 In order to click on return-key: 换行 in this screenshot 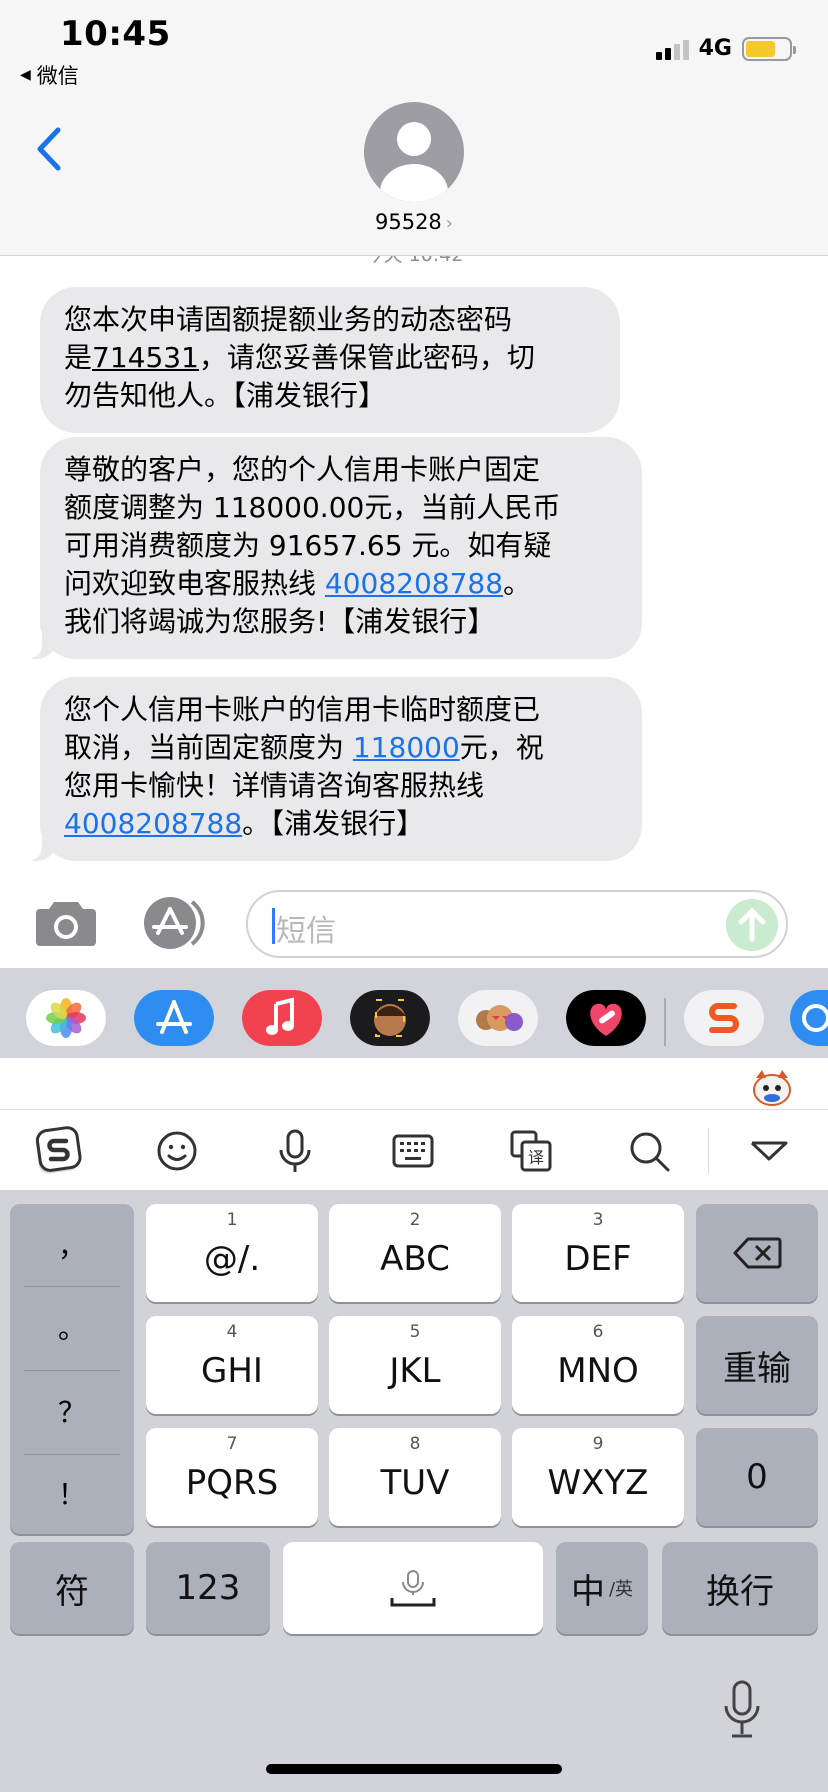, I will do `click(740, 1588)`.